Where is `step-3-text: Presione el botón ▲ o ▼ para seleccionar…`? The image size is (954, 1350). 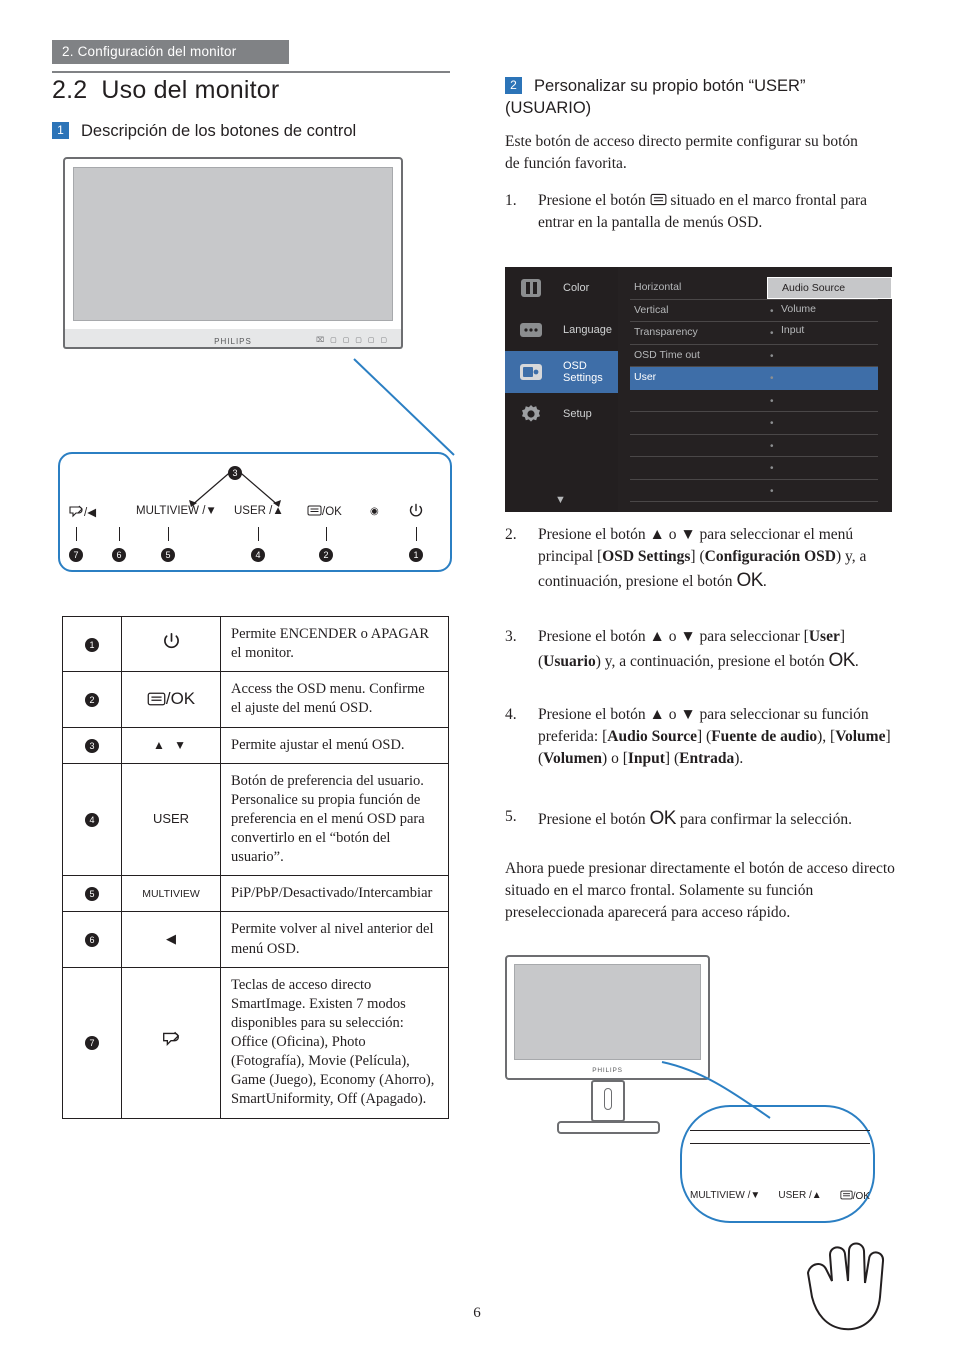
step-3-text: Presione el botón ▲ o ▼ para seleccionar… is located at coordinates (698, 649).